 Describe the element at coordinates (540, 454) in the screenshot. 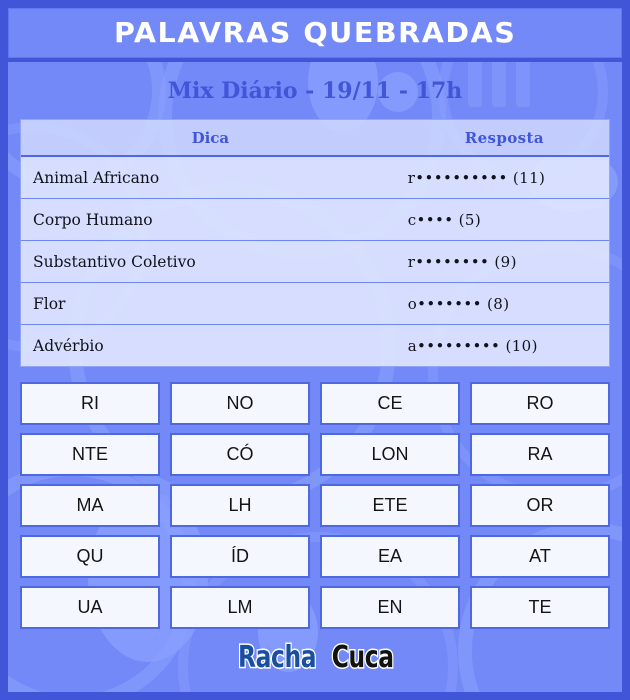

I see `tile-button: RA` at that location.